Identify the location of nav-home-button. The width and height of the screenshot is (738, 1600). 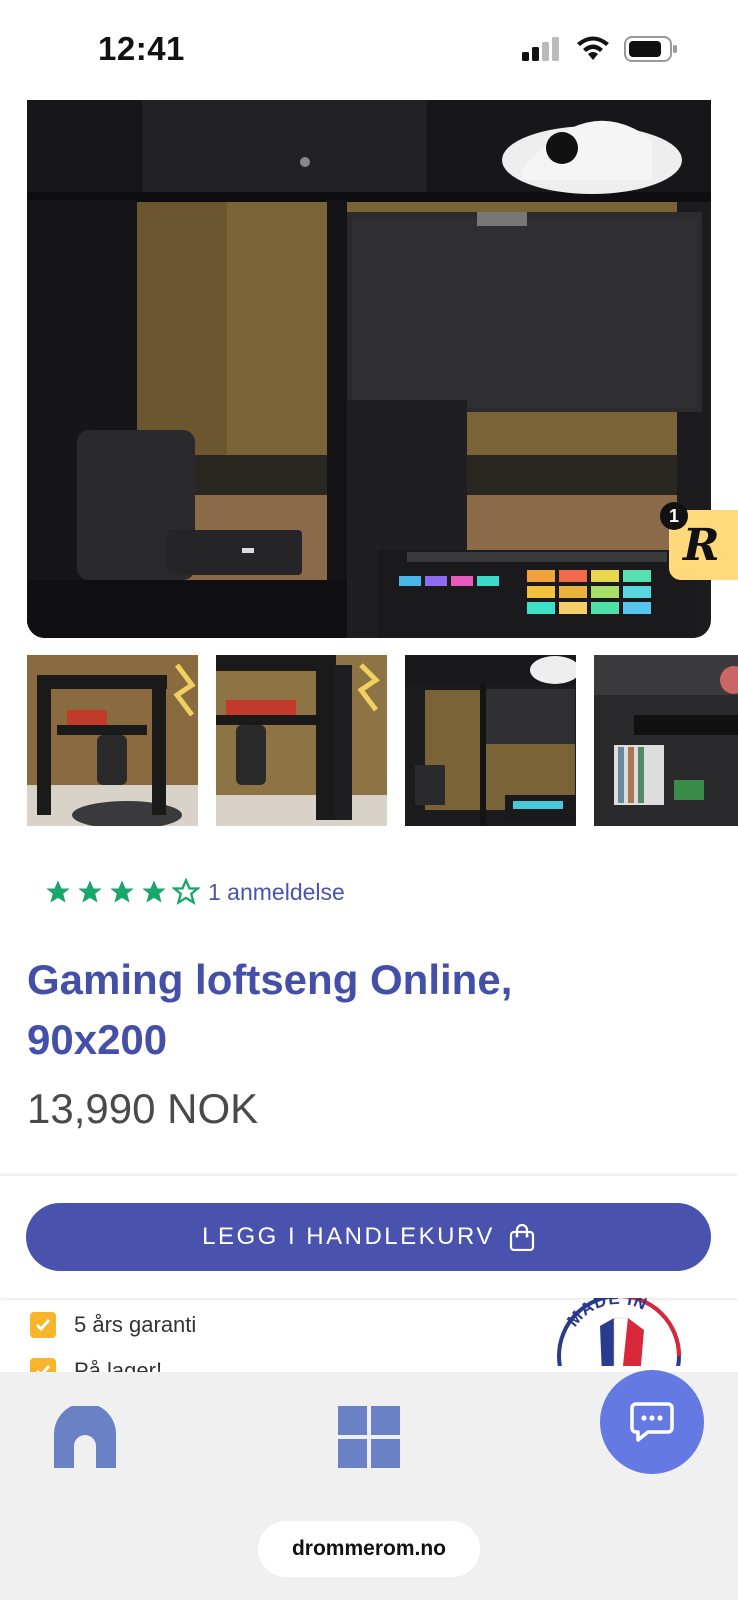
(85, 1438).